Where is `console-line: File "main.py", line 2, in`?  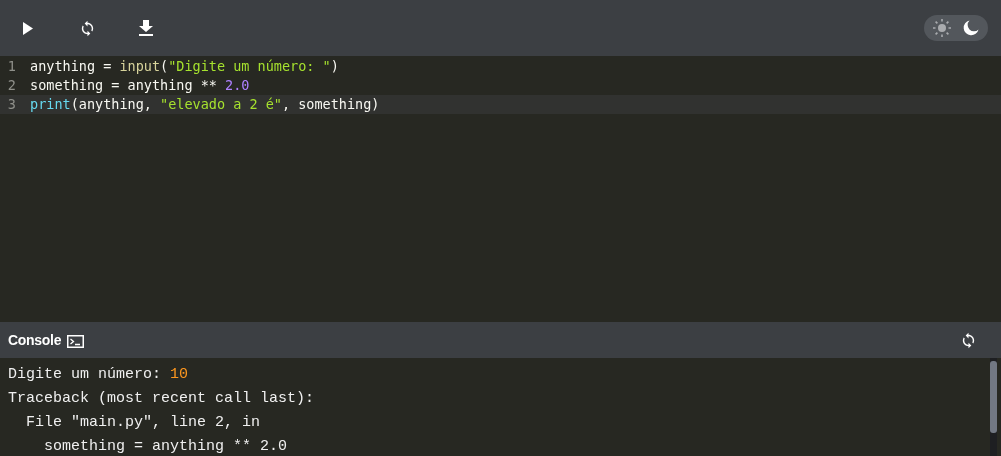
console-line: File "main.py", line 2, in is located at coordinates (143, 423).